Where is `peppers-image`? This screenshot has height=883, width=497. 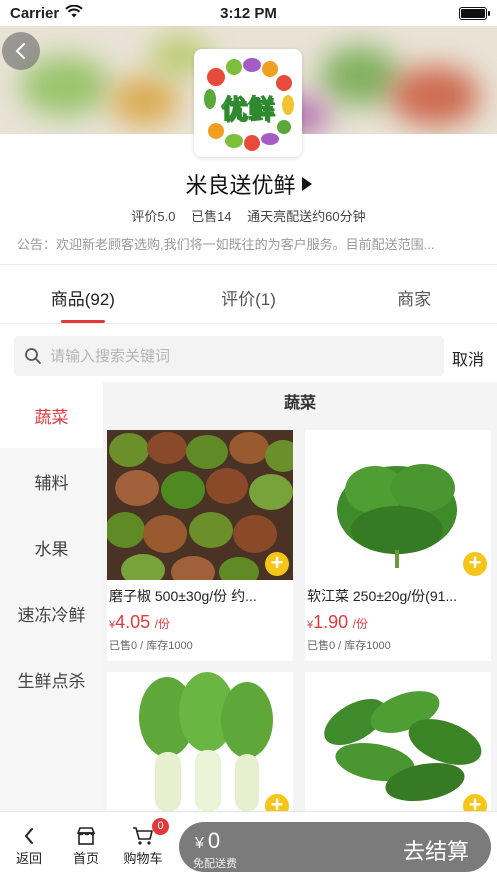
peppers-image is located at coordinates (200, 505).